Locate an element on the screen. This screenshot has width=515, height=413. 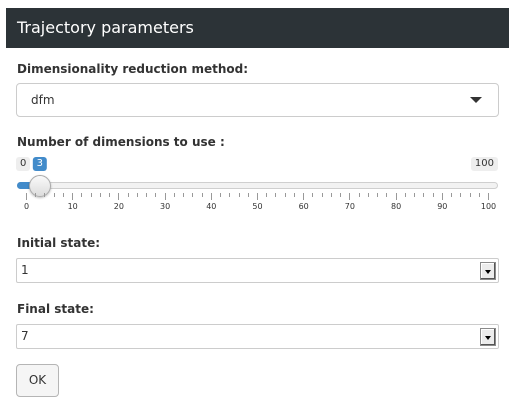
slider-track is located at coordinates (257, 185).